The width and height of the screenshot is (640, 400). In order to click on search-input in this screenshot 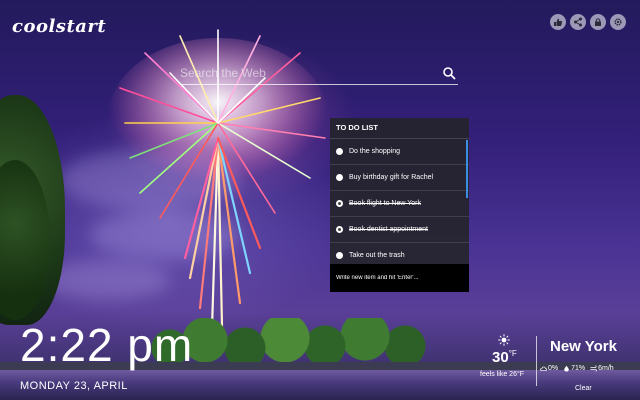, I will do `click(305, 73)`.